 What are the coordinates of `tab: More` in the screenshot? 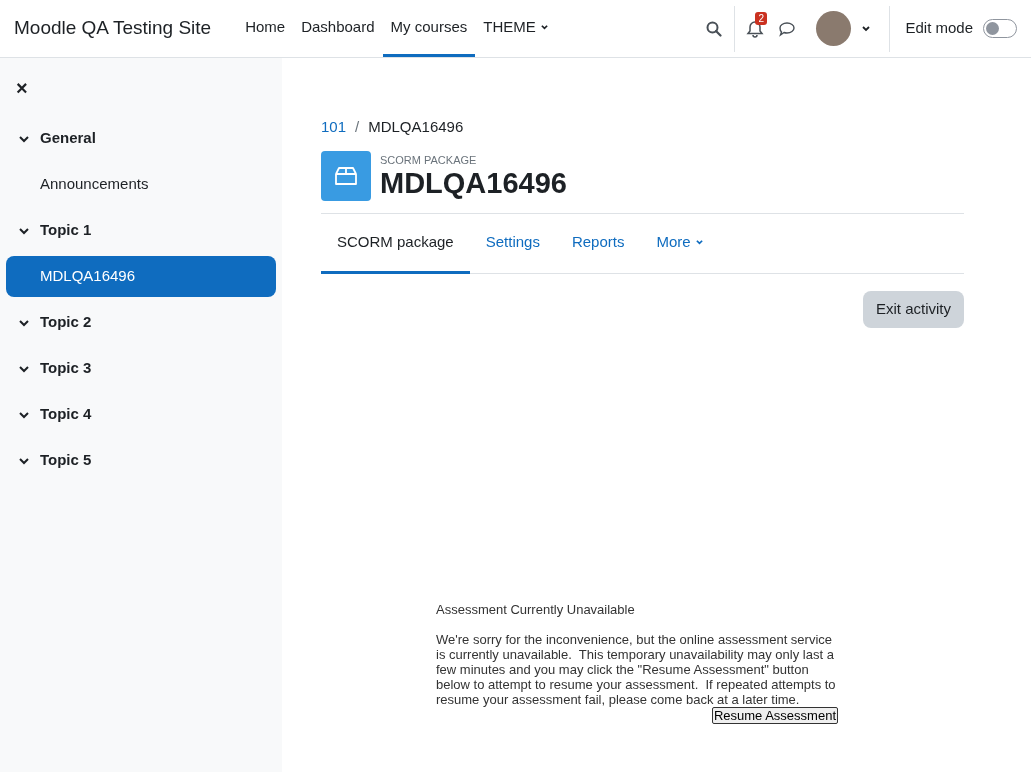 It's located at (680, 243).